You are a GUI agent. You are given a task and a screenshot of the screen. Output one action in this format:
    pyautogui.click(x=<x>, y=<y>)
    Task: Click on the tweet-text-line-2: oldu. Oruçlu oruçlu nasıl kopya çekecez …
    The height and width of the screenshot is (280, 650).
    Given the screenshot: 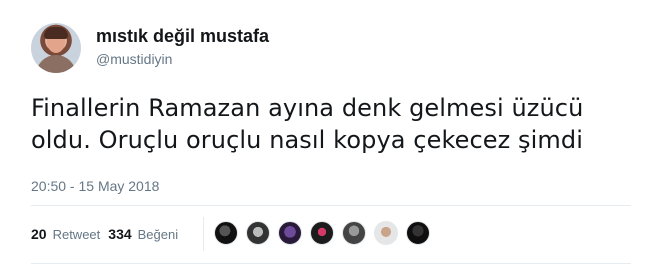 What is the action you would take?
    pyautogui.click(x=307, y=140)
    